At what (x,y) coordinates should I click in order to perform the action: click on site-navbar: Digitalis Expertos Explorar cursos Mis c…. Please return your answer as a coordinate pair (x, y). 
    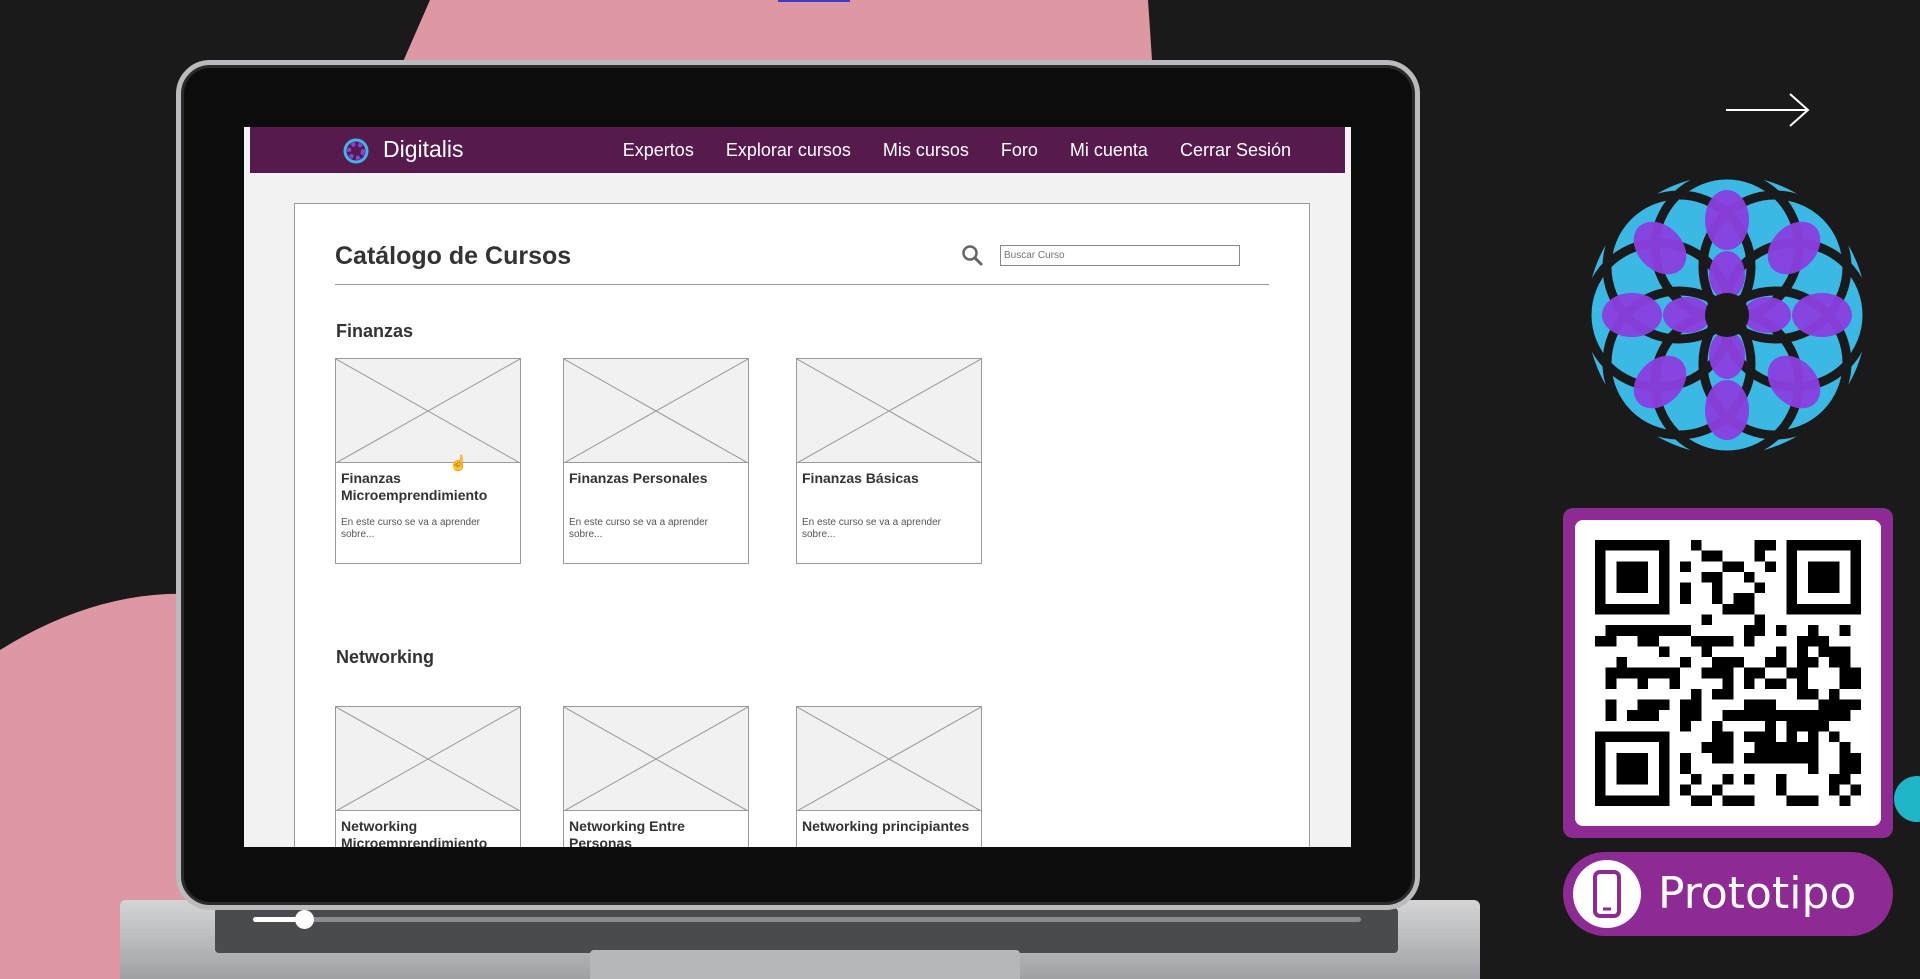
    Looking at the image, I should click on (797, 150).